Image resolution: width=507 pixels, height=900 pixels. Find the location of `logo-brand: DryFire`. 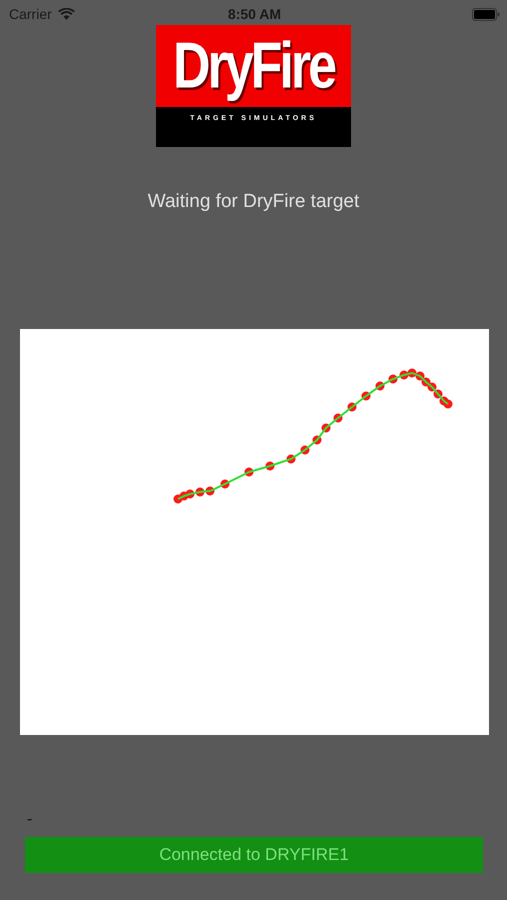

logo-brand: DryFire is located at coordinates (253, 66).